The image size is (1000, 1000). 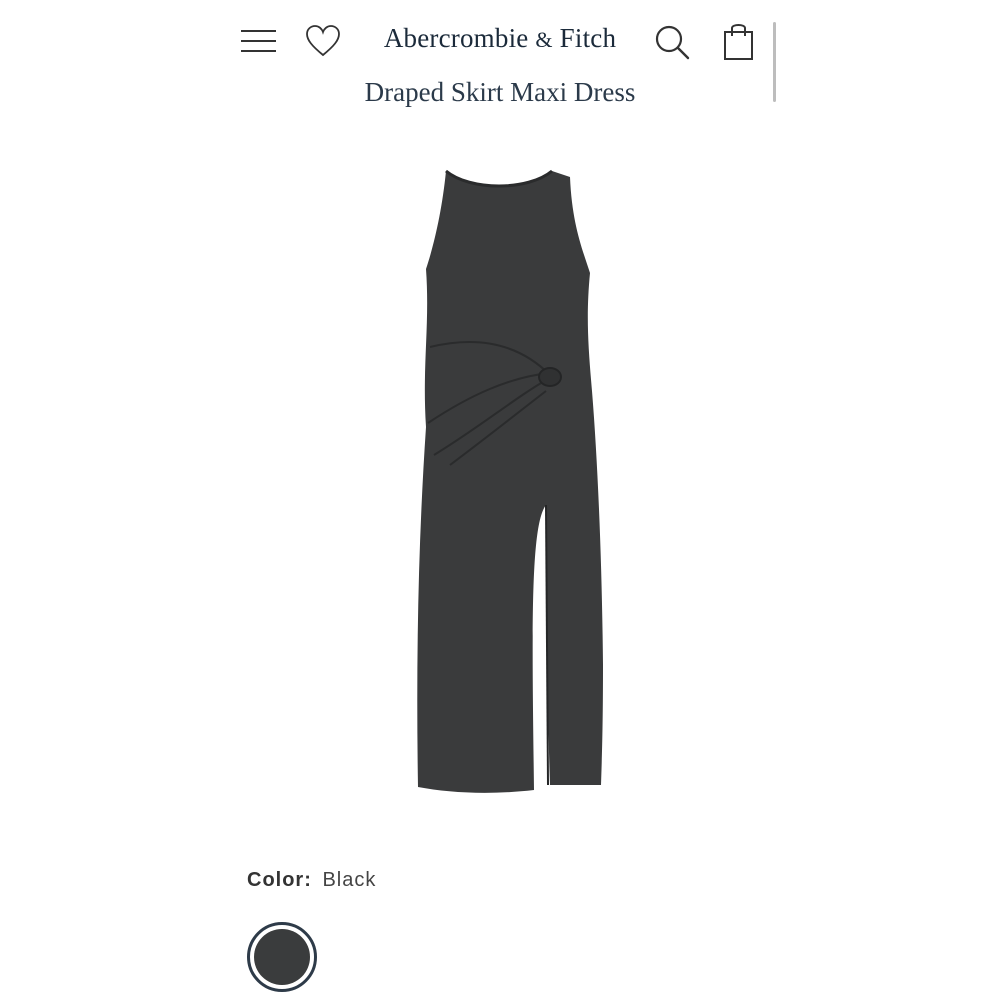 I want to click on search-icon, so click(x=672, y=42).